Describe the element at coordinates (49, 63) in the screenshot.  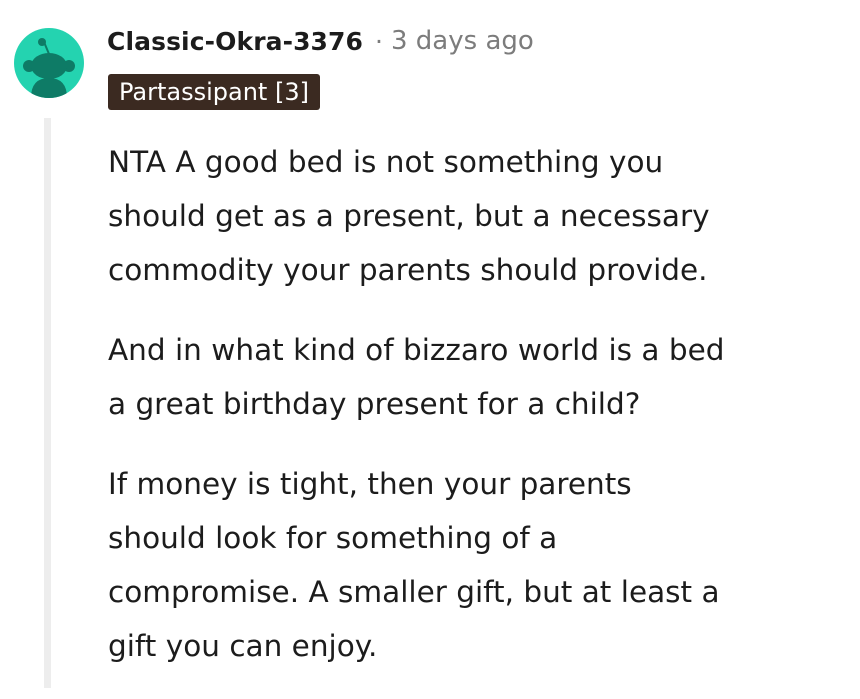
I see `snoo-avatar-icon` at that location.